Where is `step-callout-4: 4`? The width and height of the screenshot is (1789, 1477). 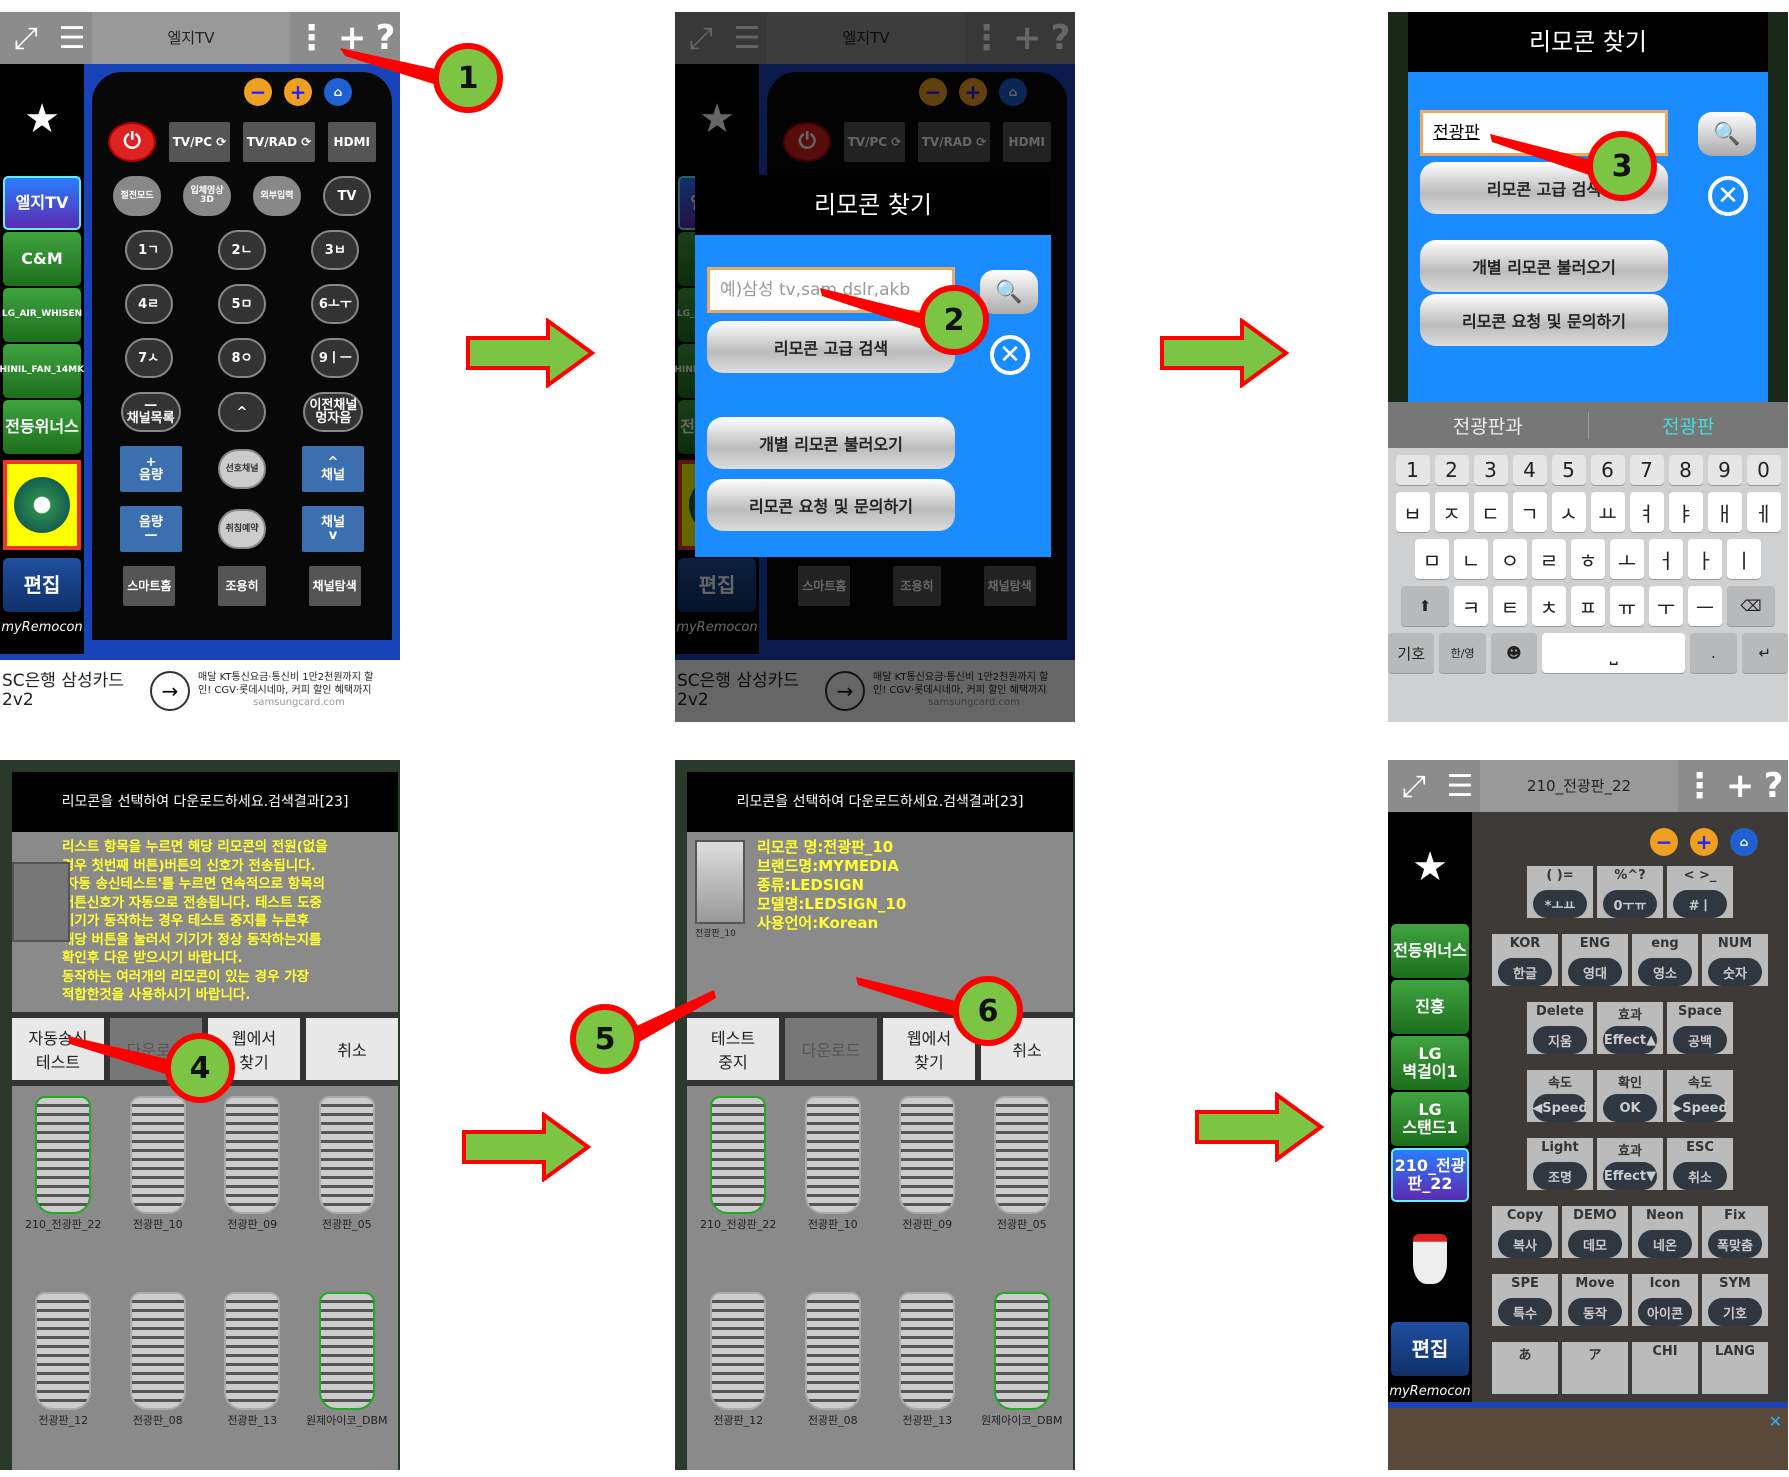
step-callout-4: 4 is located at coordinates (200, 1068).